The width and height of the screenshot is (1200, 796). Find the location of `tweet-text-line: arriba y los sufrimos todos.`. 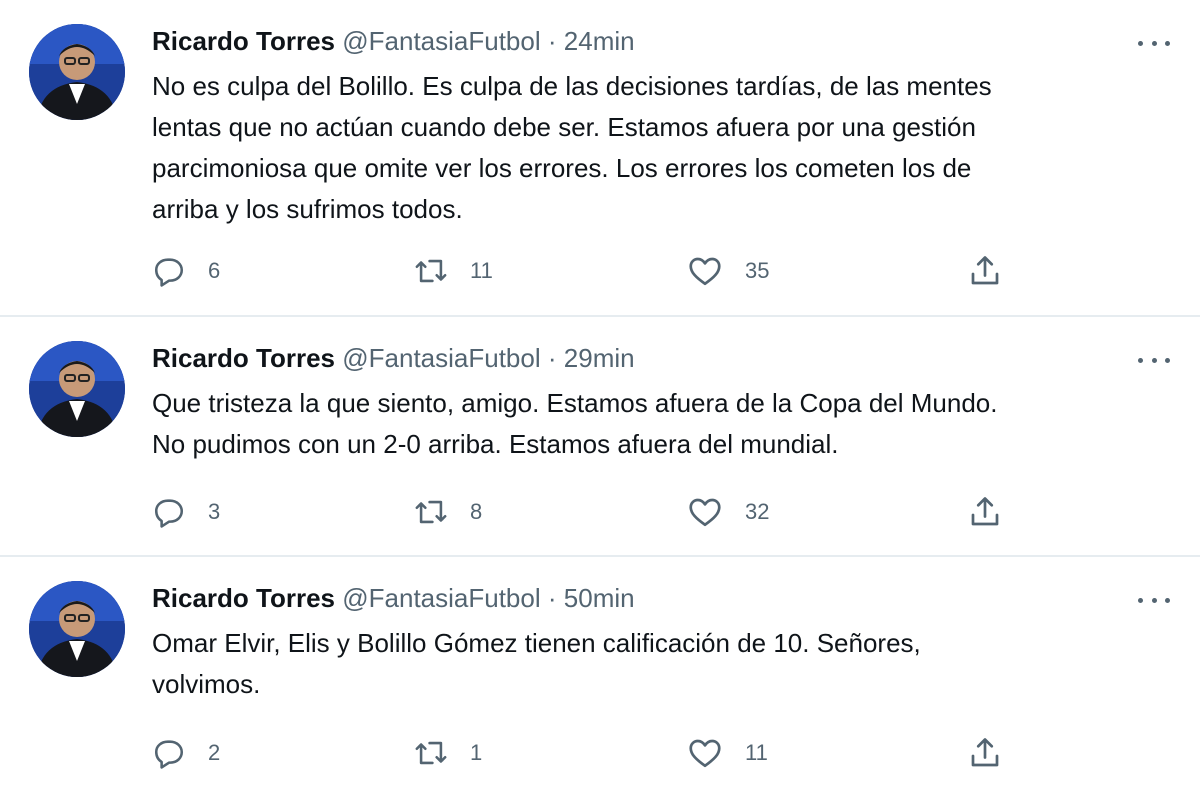

tweet-text-line: arriba y los sufrimos todos. is located at coordinates (307, 209).